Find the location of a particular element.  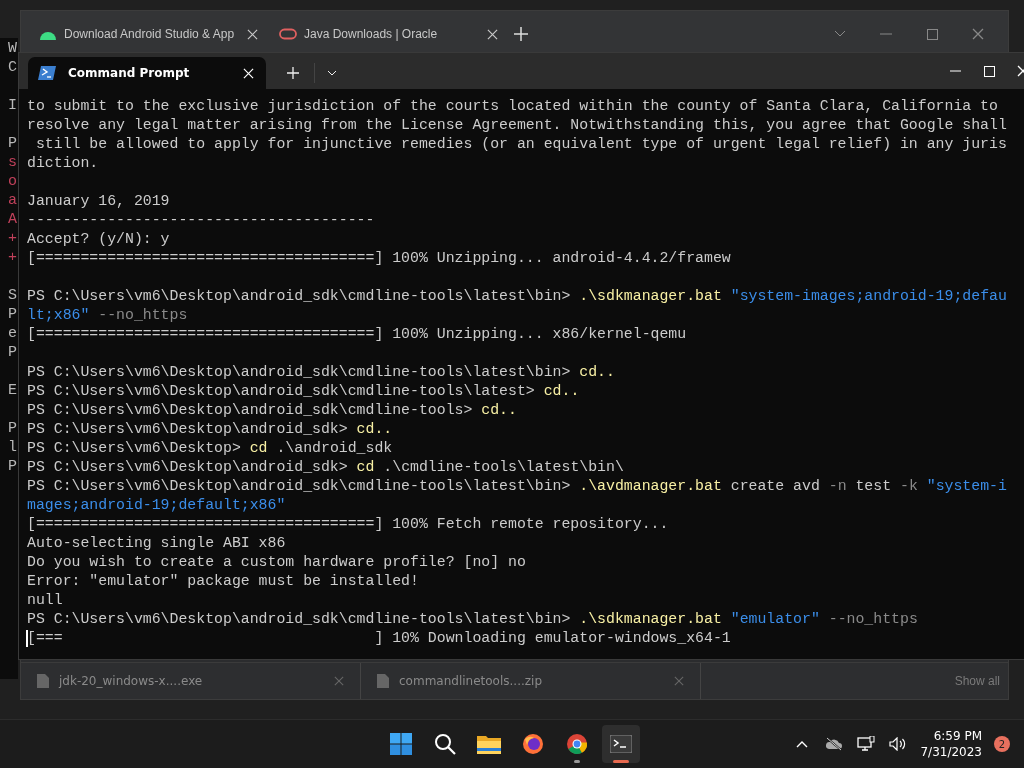

notification-badge: 2 is located at coordinates (1002, 744).